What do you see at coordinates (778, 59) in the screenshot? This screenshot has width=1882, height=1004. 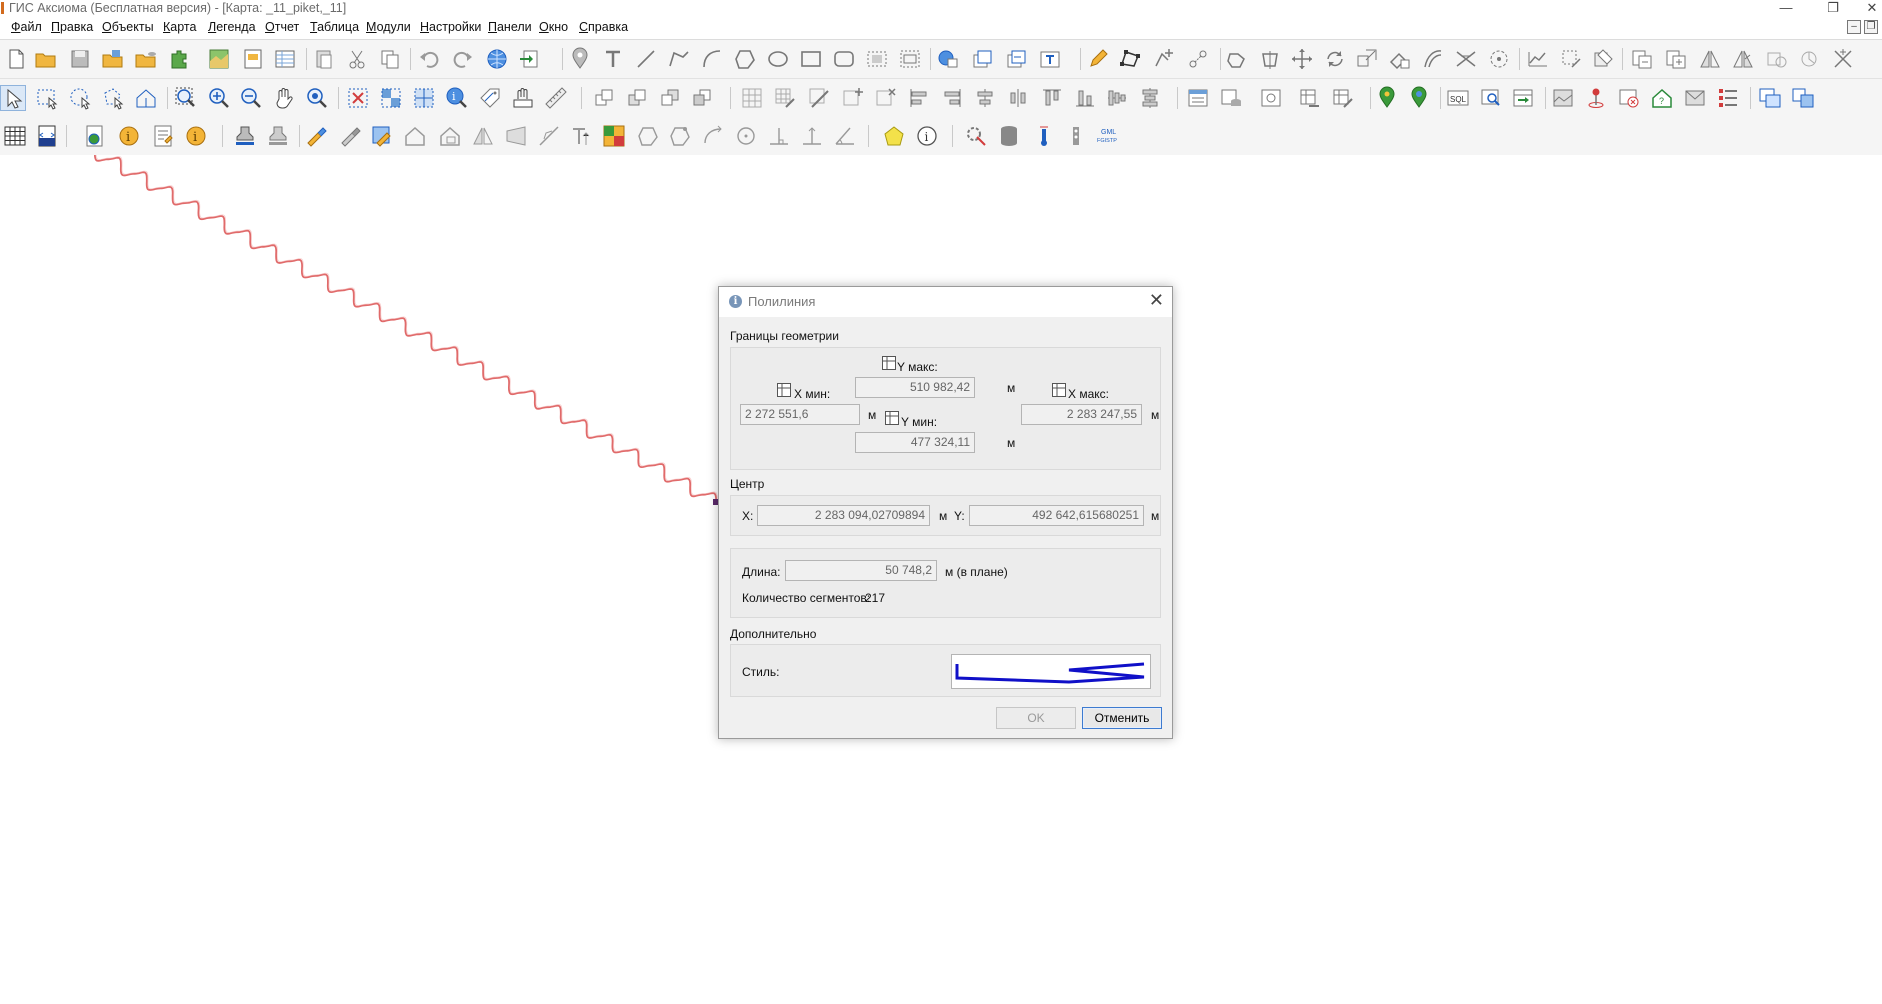 I see `ellipse-tool-icon` at bounding box center [778, 59].